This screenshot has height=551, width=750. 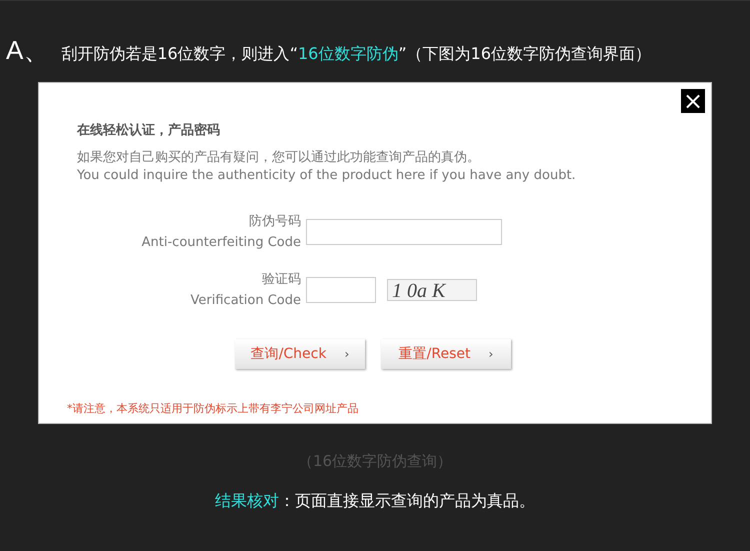 What do you see at coordinates (279, 158) in the screenshot?
I see `description-text: 如果您对自己购买的产品有疑问，您可以通过此功能查询产品的真伪。` at bounding box center [279, 158].